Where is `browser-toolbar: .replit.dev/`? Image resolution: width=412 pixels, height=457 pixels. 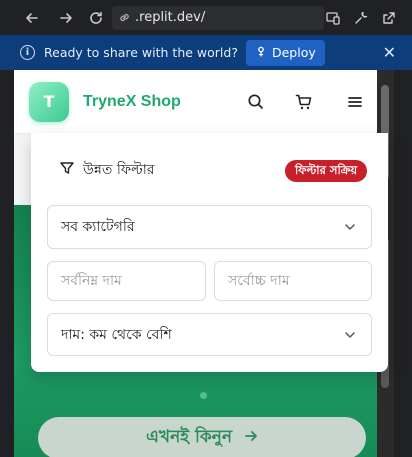
browser-toolbar: .replit.dev/ is located at coordinates (206, 17).